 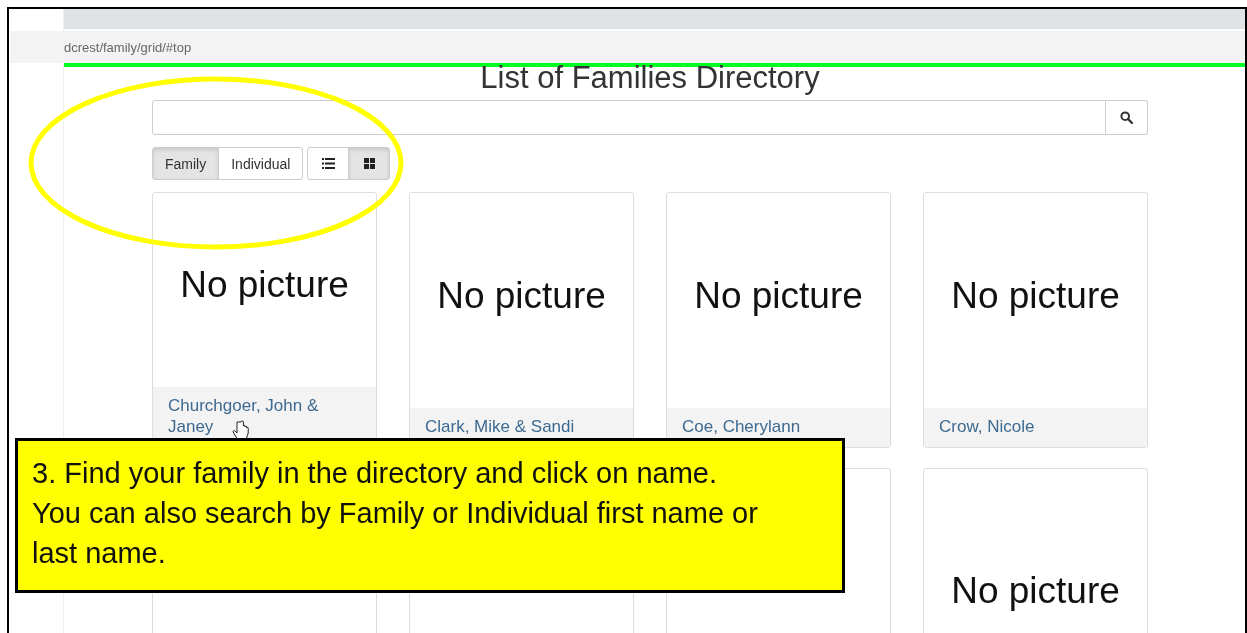 I want to click on family-card: No picture, so click(x=1035, y=550).